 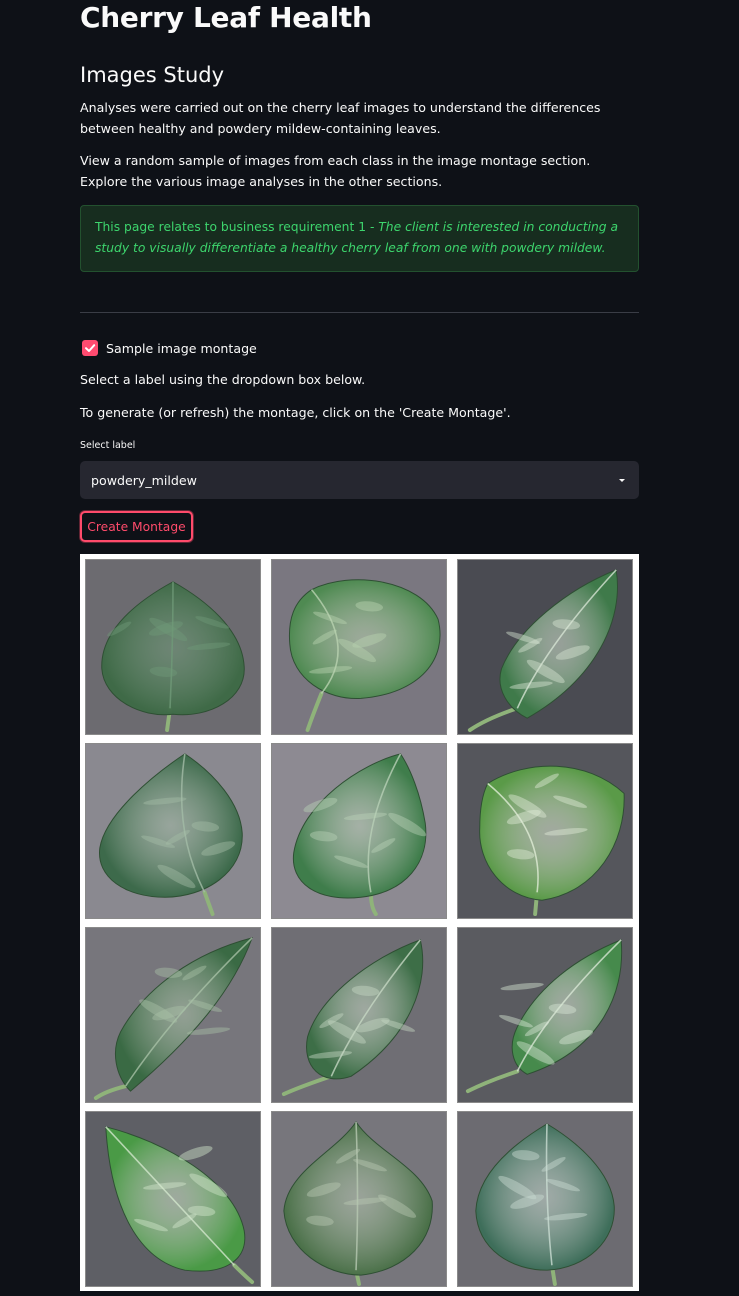 What do you see at coordinates (144, 480) in the screenshot?
I see `label-select-value: powdery_mildew` at bounding box center [144, 480].